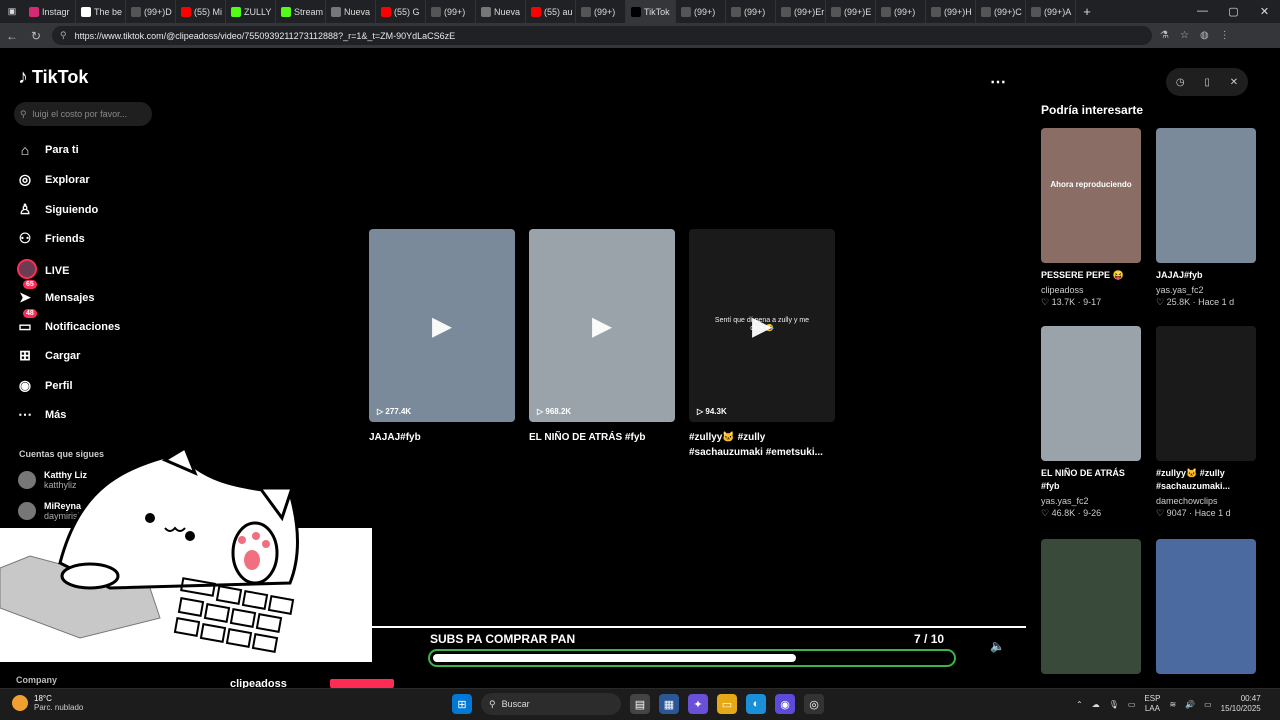 Image resolution: width=1280 pixels, height=720 pixels. Describe the element at coordinates (1204, 35) in the screenshot. I see `profile-icon: ◍` at that location.